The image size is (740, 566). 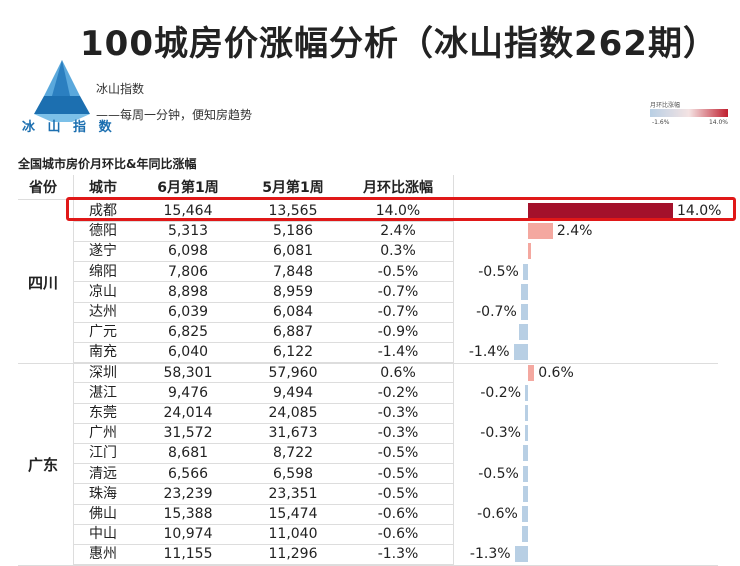 I want to click on city-cell: 佛山, so click(x=103, y=514).